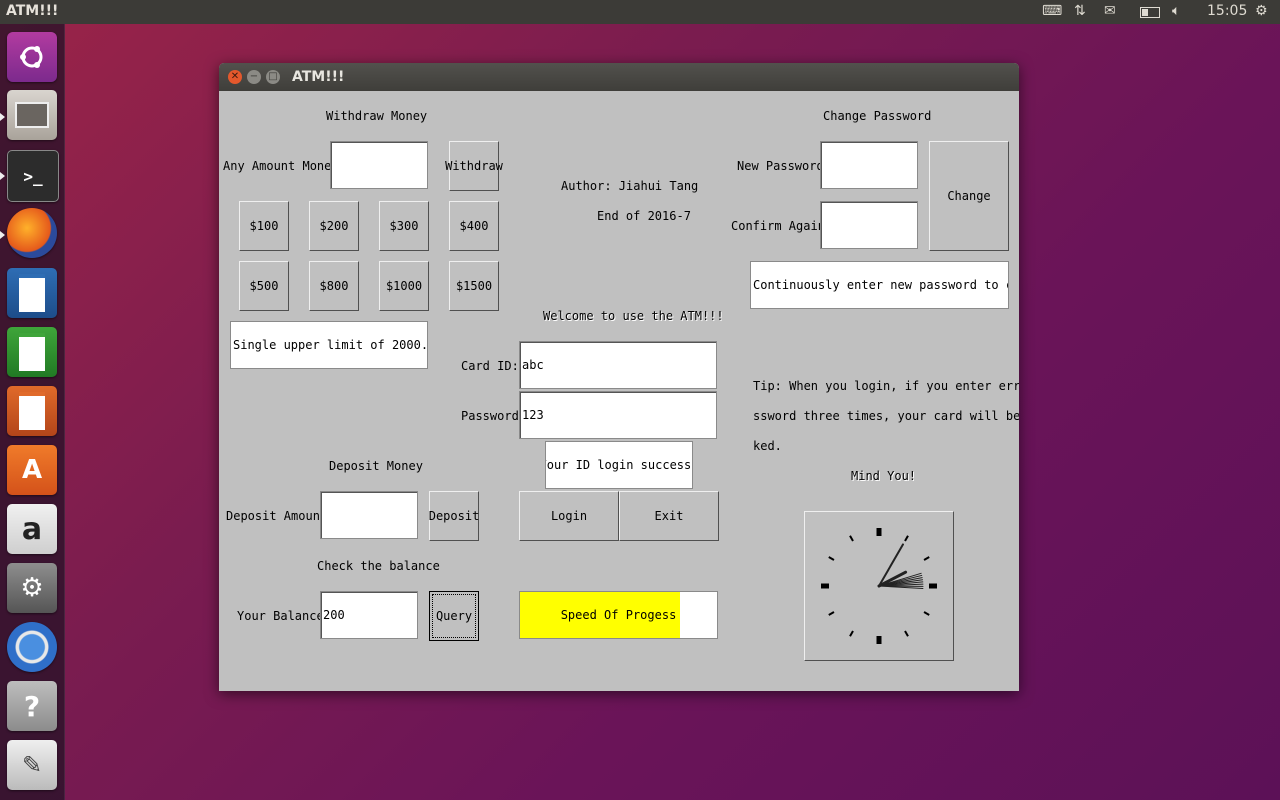  What do you see at coordinates (630, 186) in the screenshot?
I see `author-label: Author: Jiahui Tang` at bounding box center [630, 186].